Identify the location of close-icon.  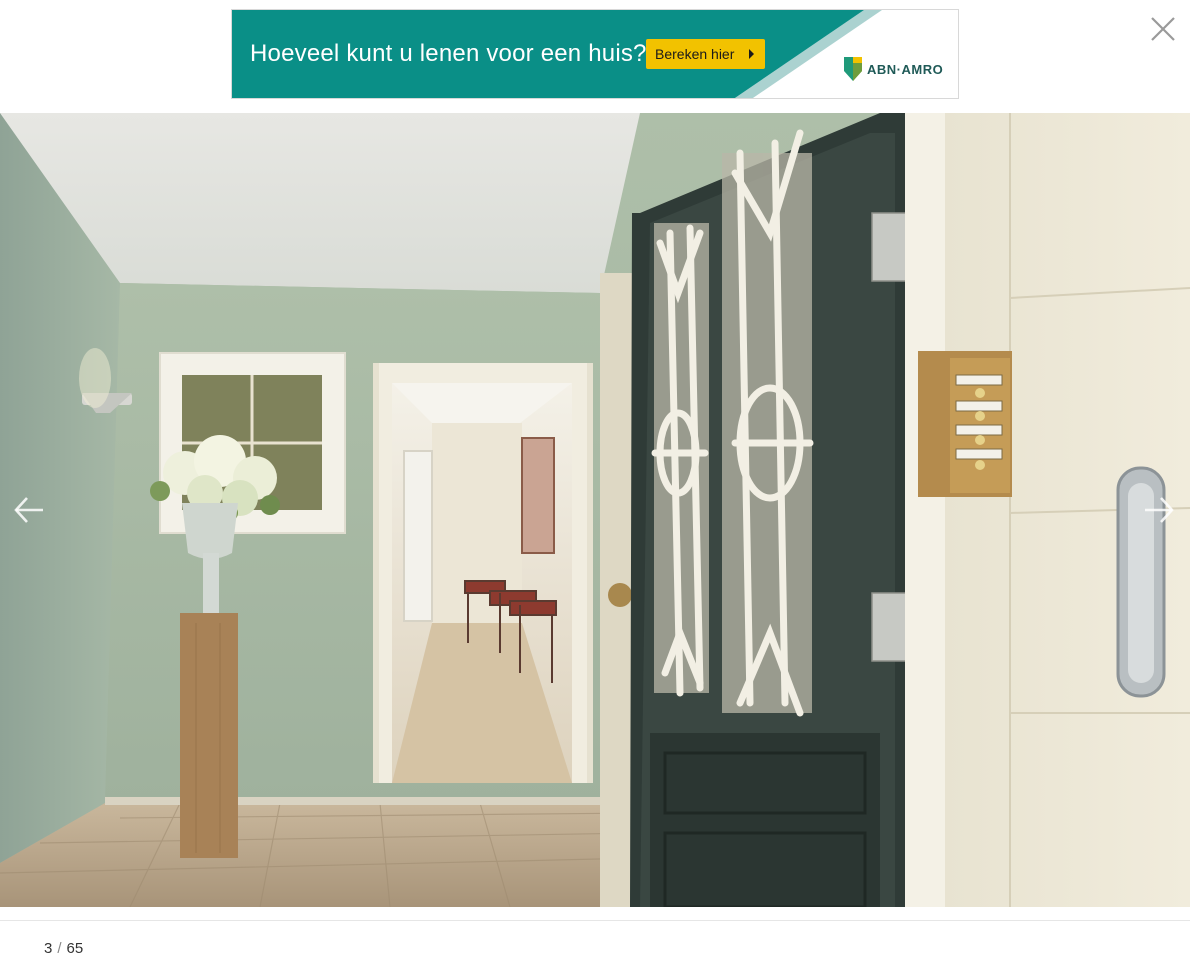
(1163, 29).